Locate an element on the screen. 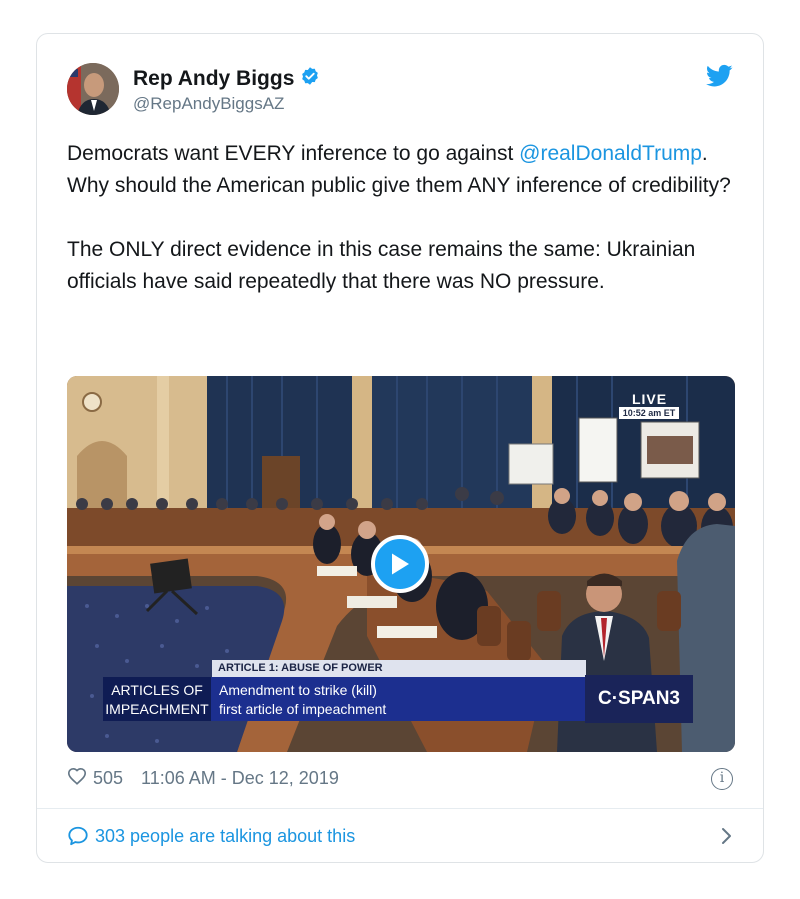 The height and width of the screenshot is (899, 800). author-name: Rep Andy Biggs is located at coordinates (213, 79).